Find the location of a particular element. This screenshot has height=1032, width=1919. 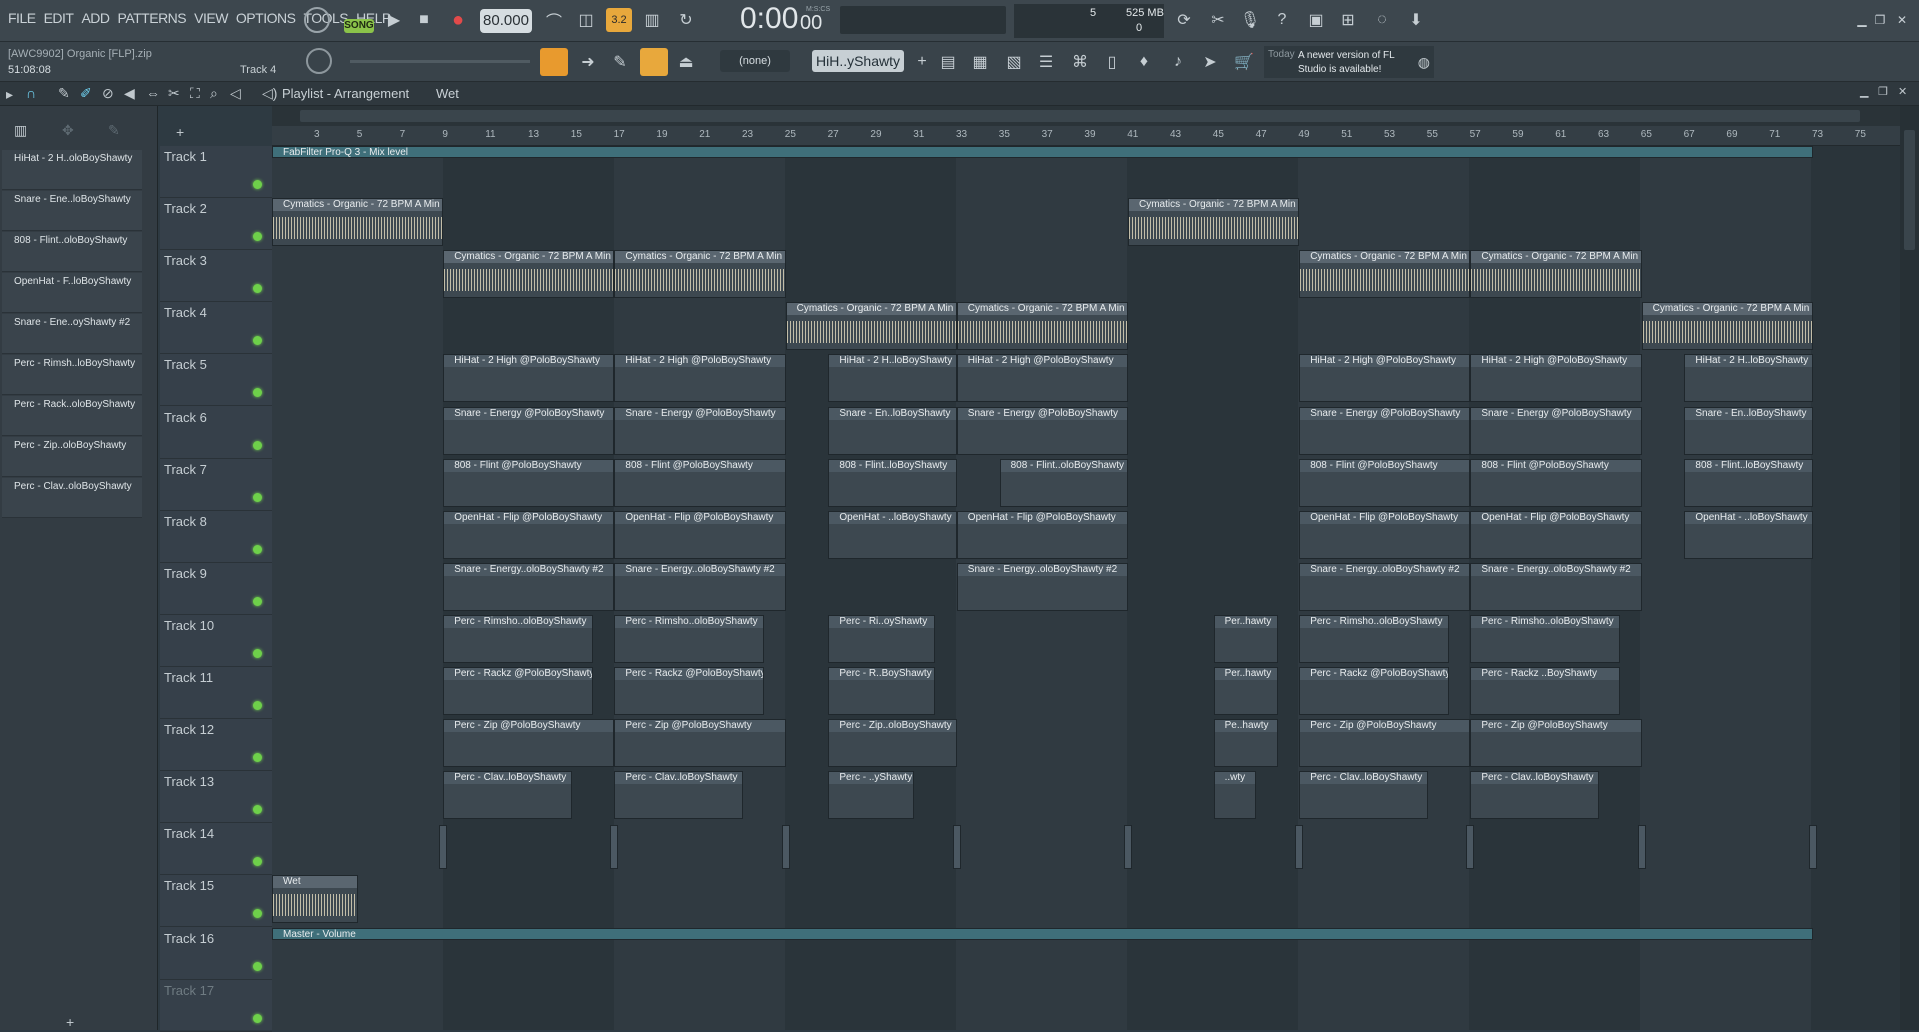

plugin-icon: ♦ is located at coordinates (1144, 62).